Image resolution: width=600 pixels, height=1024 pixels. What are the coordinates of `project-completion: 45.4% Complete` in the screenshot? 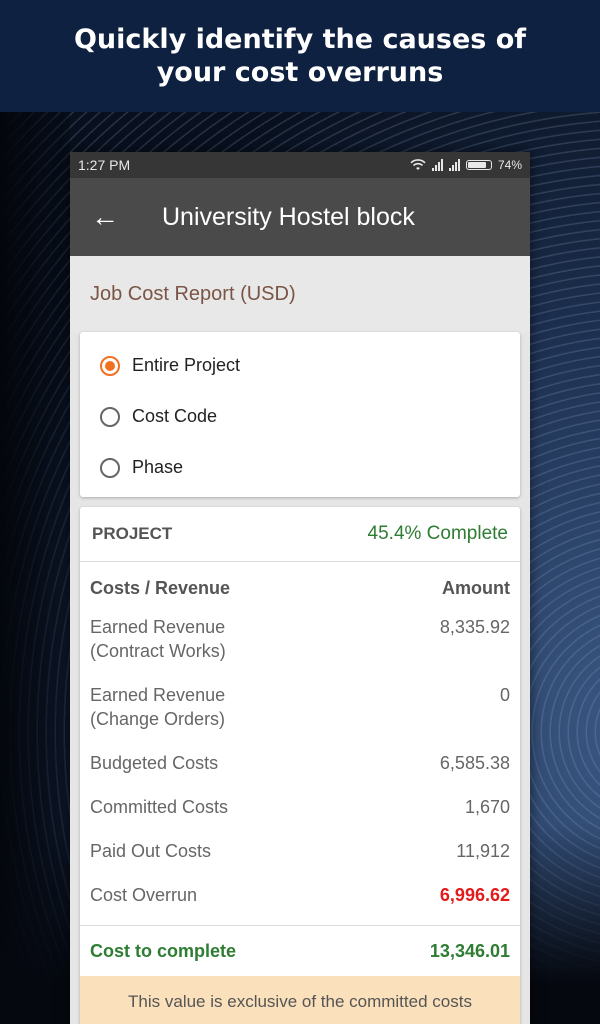 It's located at (437, 533).